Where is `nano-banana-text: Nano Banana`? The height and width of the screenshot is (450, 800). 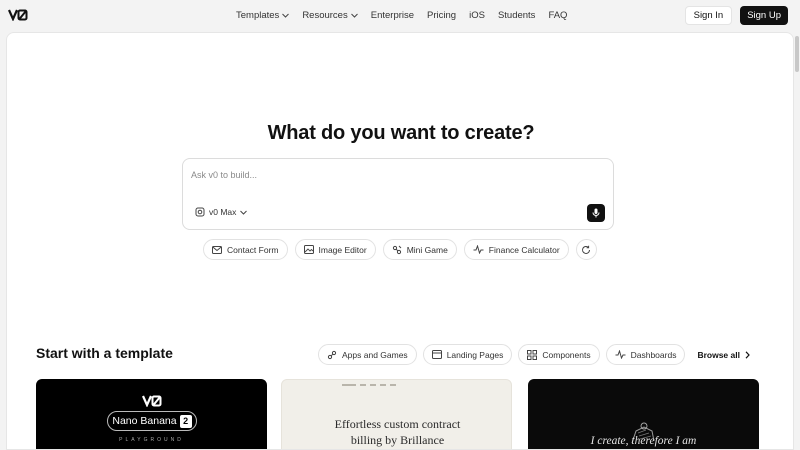
nano-banana-text: Nano Banana is located at coordinates (144, 421).